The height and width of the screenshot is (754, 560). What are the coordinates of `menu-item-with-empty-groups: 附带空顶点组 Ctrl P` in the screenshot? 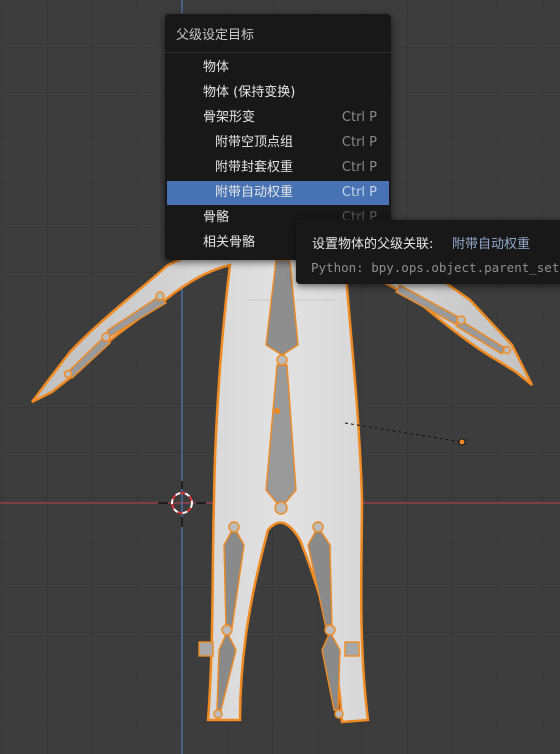 It's located at (278, 143).